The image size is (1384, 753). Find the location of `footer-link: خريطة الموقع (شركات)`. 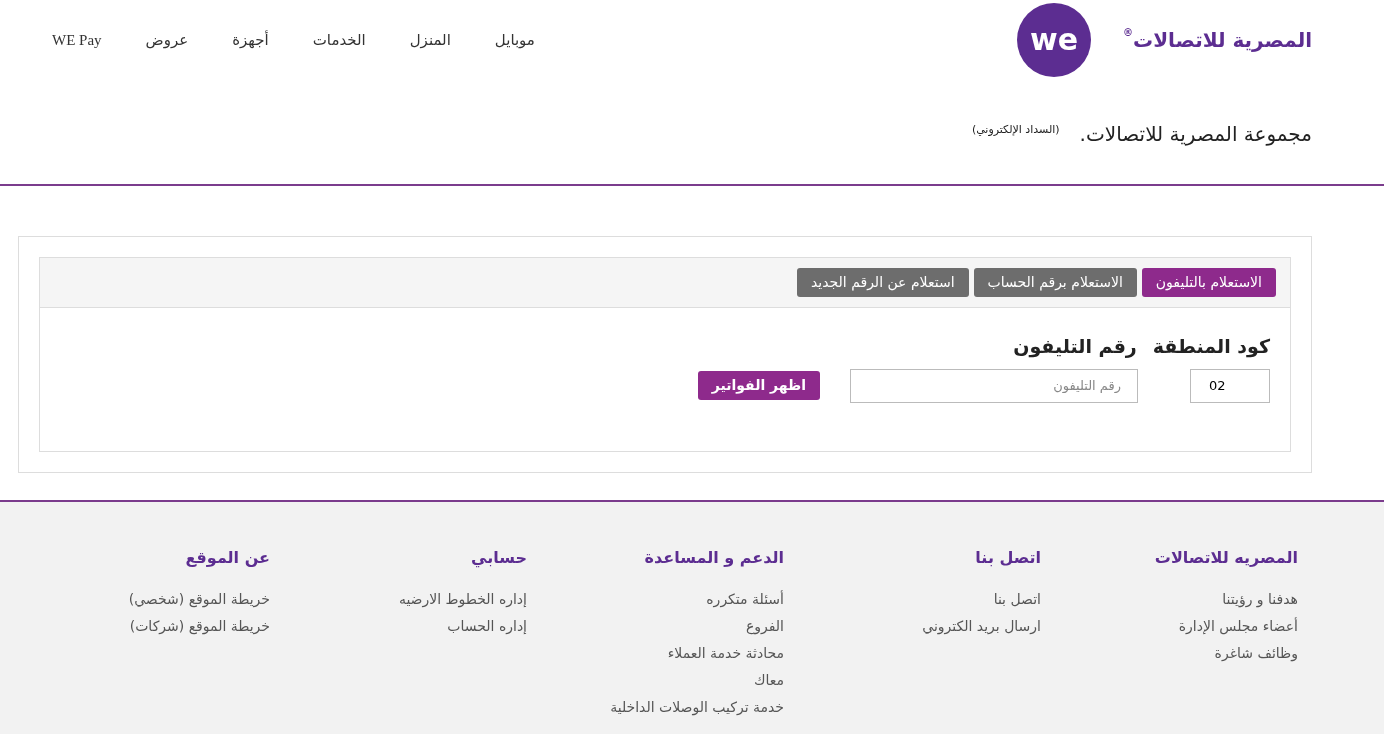

footer-link: خريطة الموقع (شركات) is located at coordinates (141, 626).